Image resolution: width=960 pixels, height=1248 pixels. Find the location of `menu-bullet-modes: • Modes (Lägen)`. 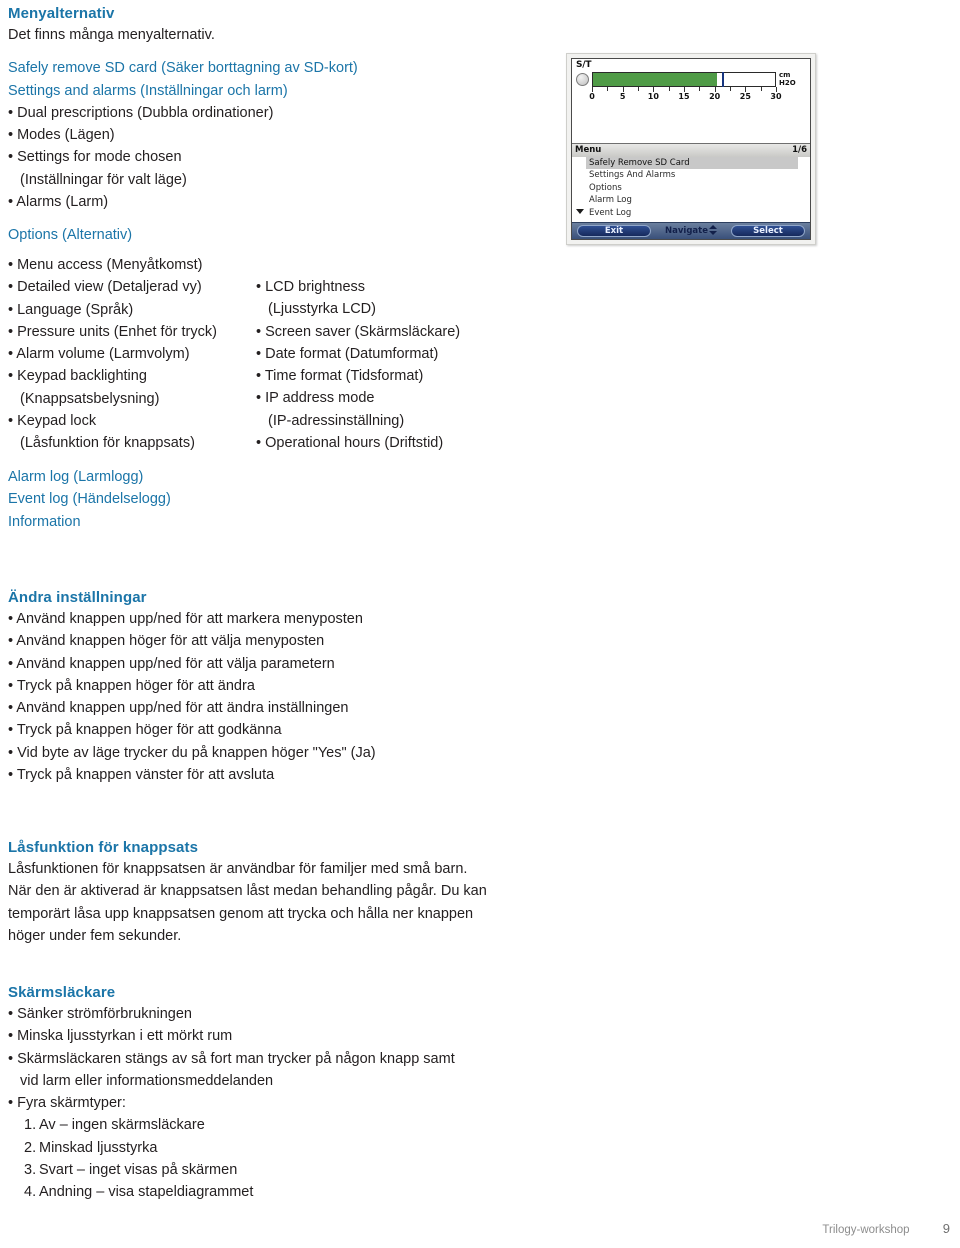

menu-bullet-modes: • Modes (Lägen) is located at coordinates (61, 135).